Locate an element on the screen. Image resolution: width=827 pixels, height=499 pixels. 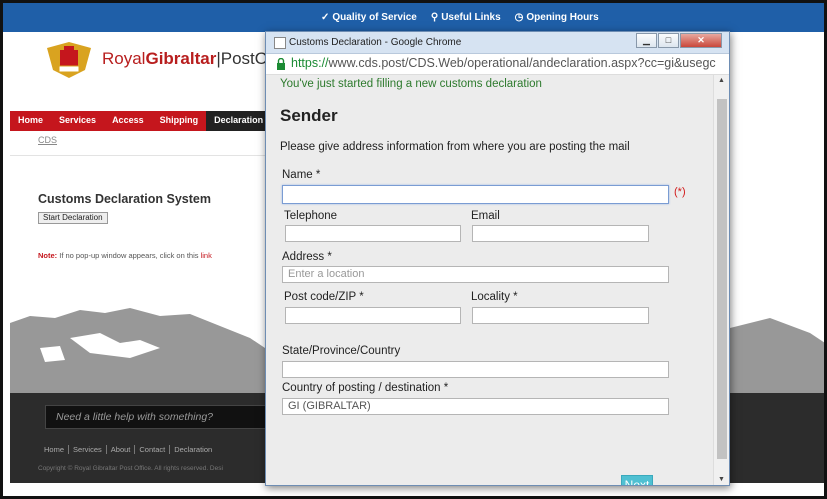
scrollbar-thumb is located at coordinates (722, 279).